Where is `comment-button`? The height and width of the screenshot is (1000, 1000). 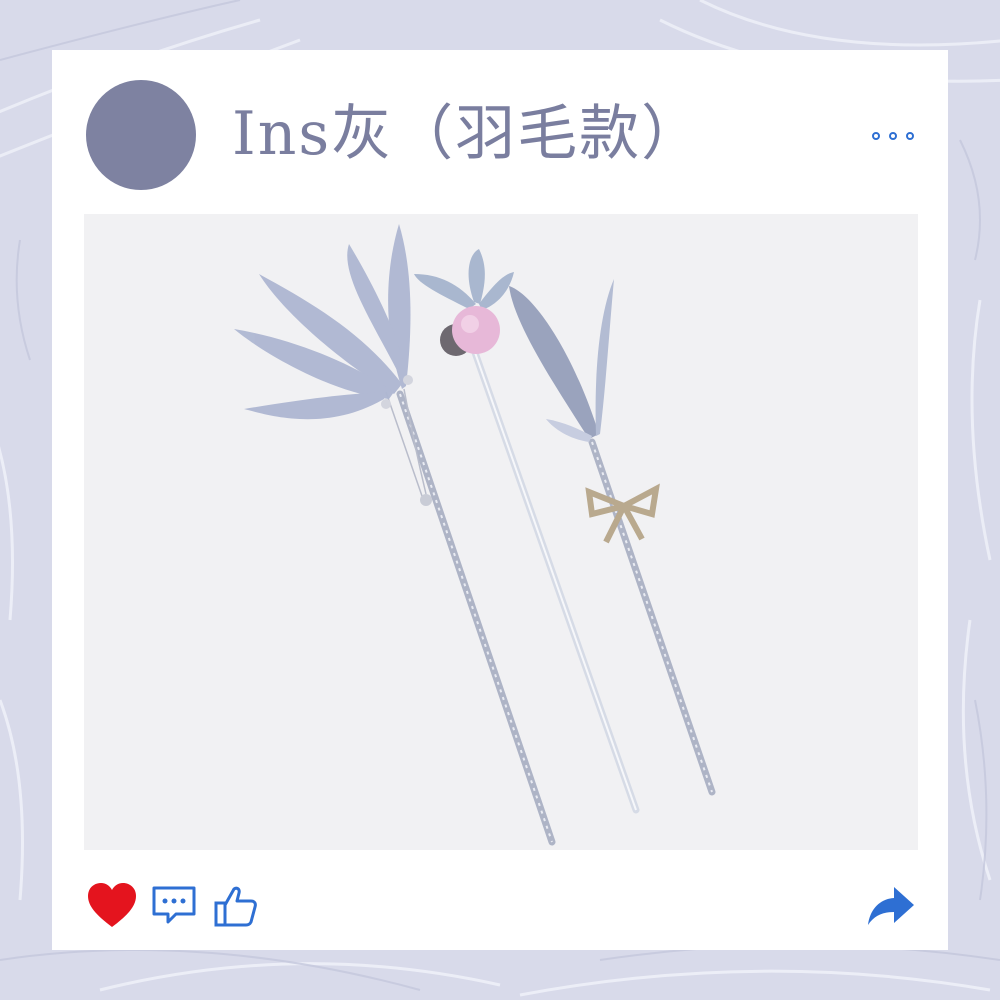 comment-button is located at coordinates (174, 906).